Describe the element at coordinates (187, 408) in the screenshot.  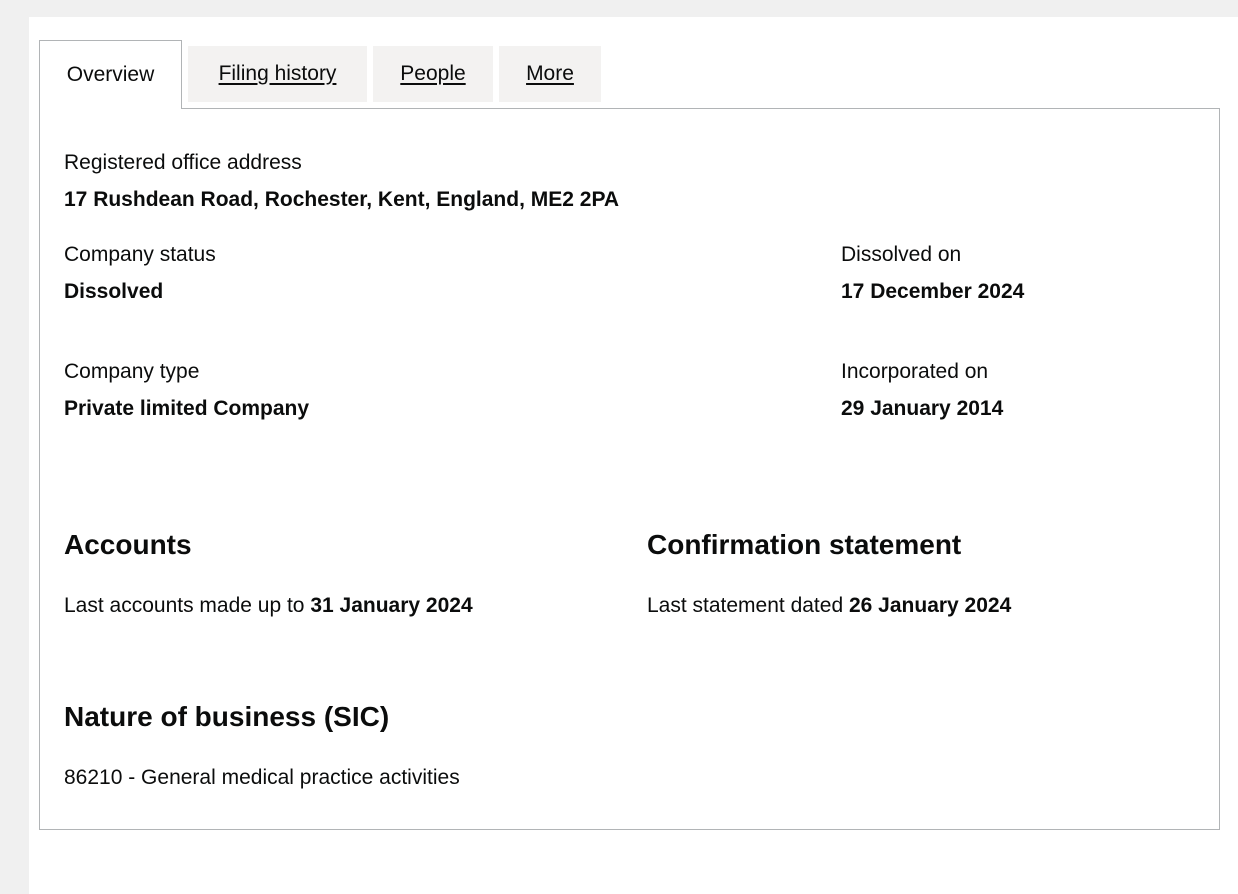
I see `company-type-value: Private limited Company` at that location.